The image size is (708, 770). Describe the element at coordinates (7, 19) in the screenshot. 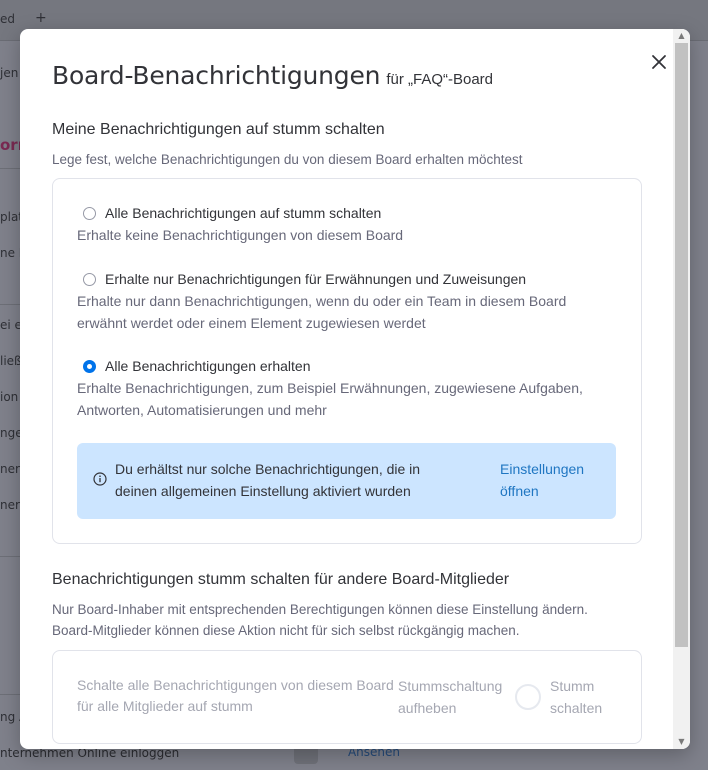

I see `app-tab: ed` at that location.